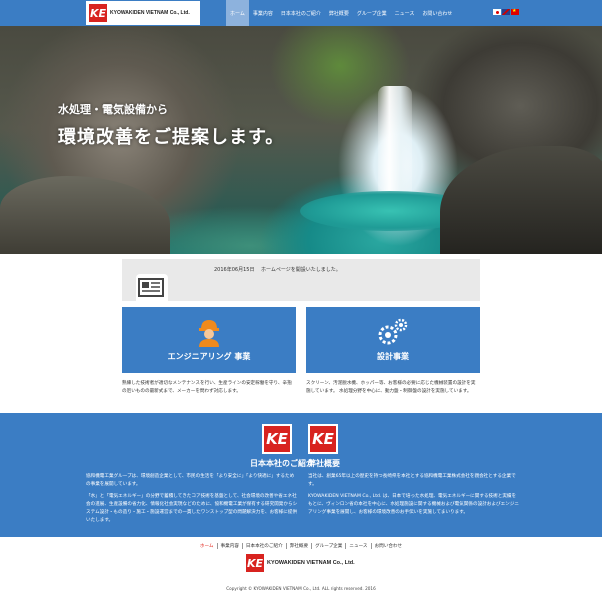  What do you see at coordinates (497, 12) in the screenshot?
I see `japan-flag-icon` at bounding box center [497, 12].